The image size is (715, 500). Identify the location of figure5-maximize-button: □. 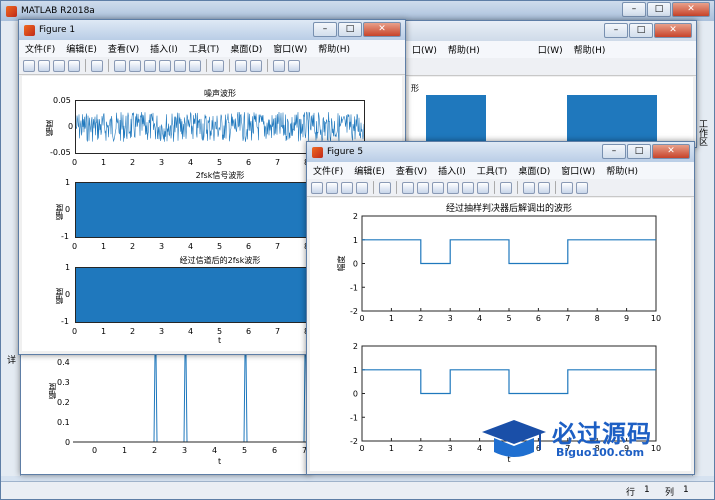
(639, 151).